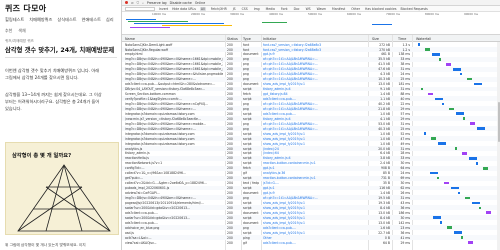 The height and width of the screenshot is (250, 500). I want to click on filter-input, so click(140, 8).